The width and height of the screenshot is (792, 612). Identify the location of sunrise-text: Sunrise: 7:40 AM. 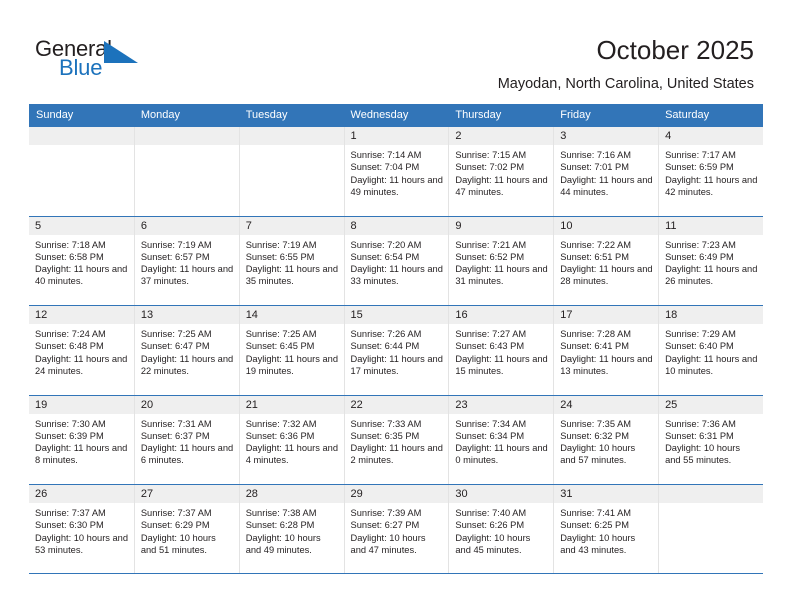
(491, 513).